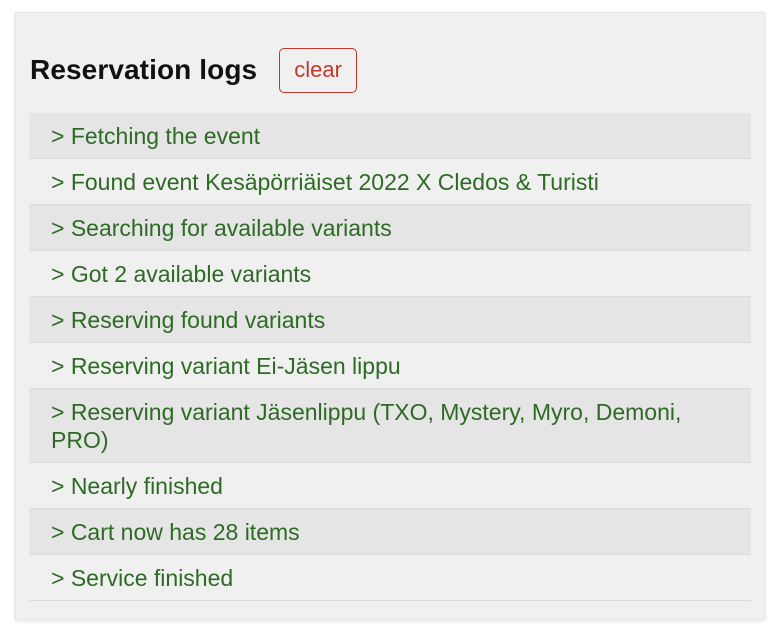  I want to click on log-entry: > Reserving found variants, so click(390, 320).